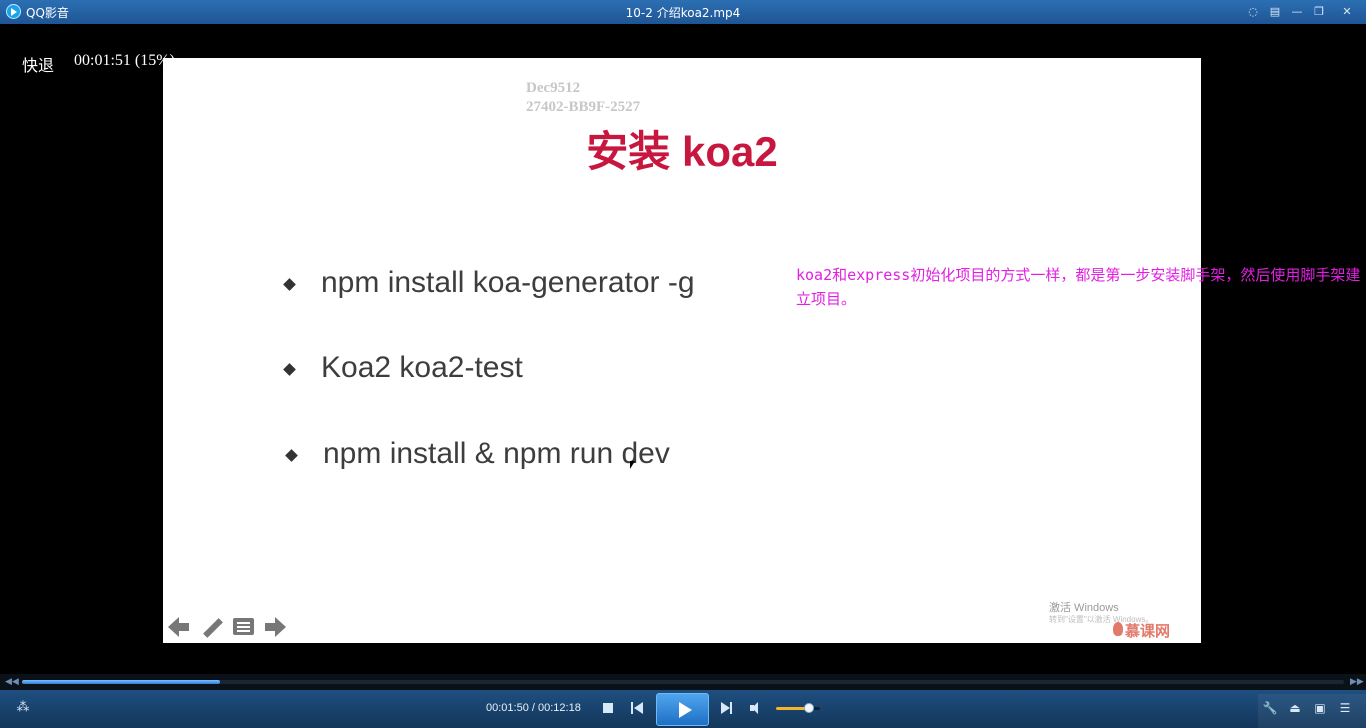 This screenshot has height=728, width=1366. I want to click on previous-button, so click(637, 708).